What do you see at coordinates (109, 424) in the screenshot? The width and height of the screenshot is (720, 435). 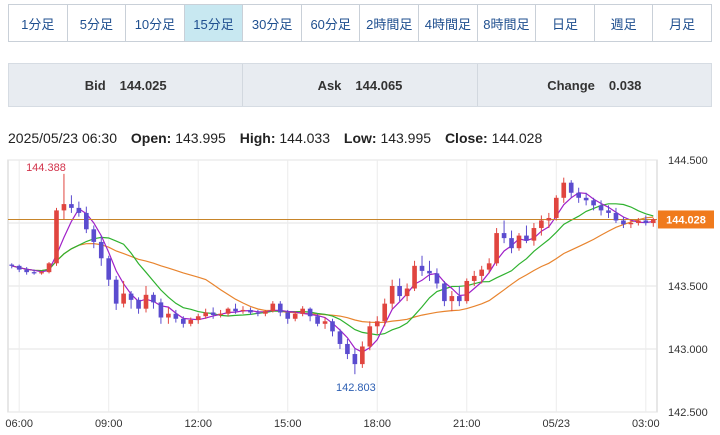 I see `x-tick-label: 09:00` at bounding box center [109, 424].